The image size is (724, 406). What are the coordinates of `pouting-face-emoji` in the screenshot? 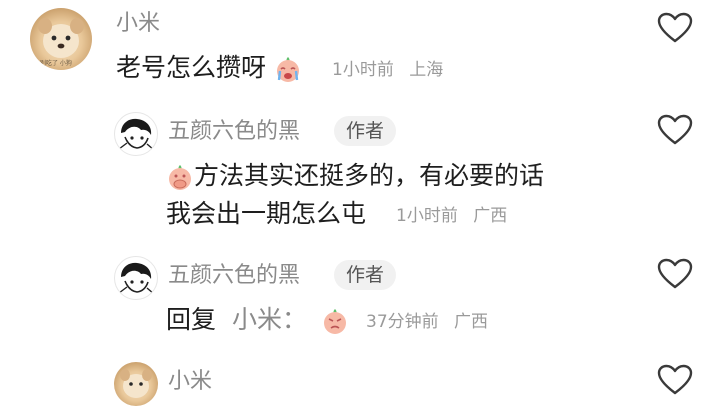 It's located at (335, 321).